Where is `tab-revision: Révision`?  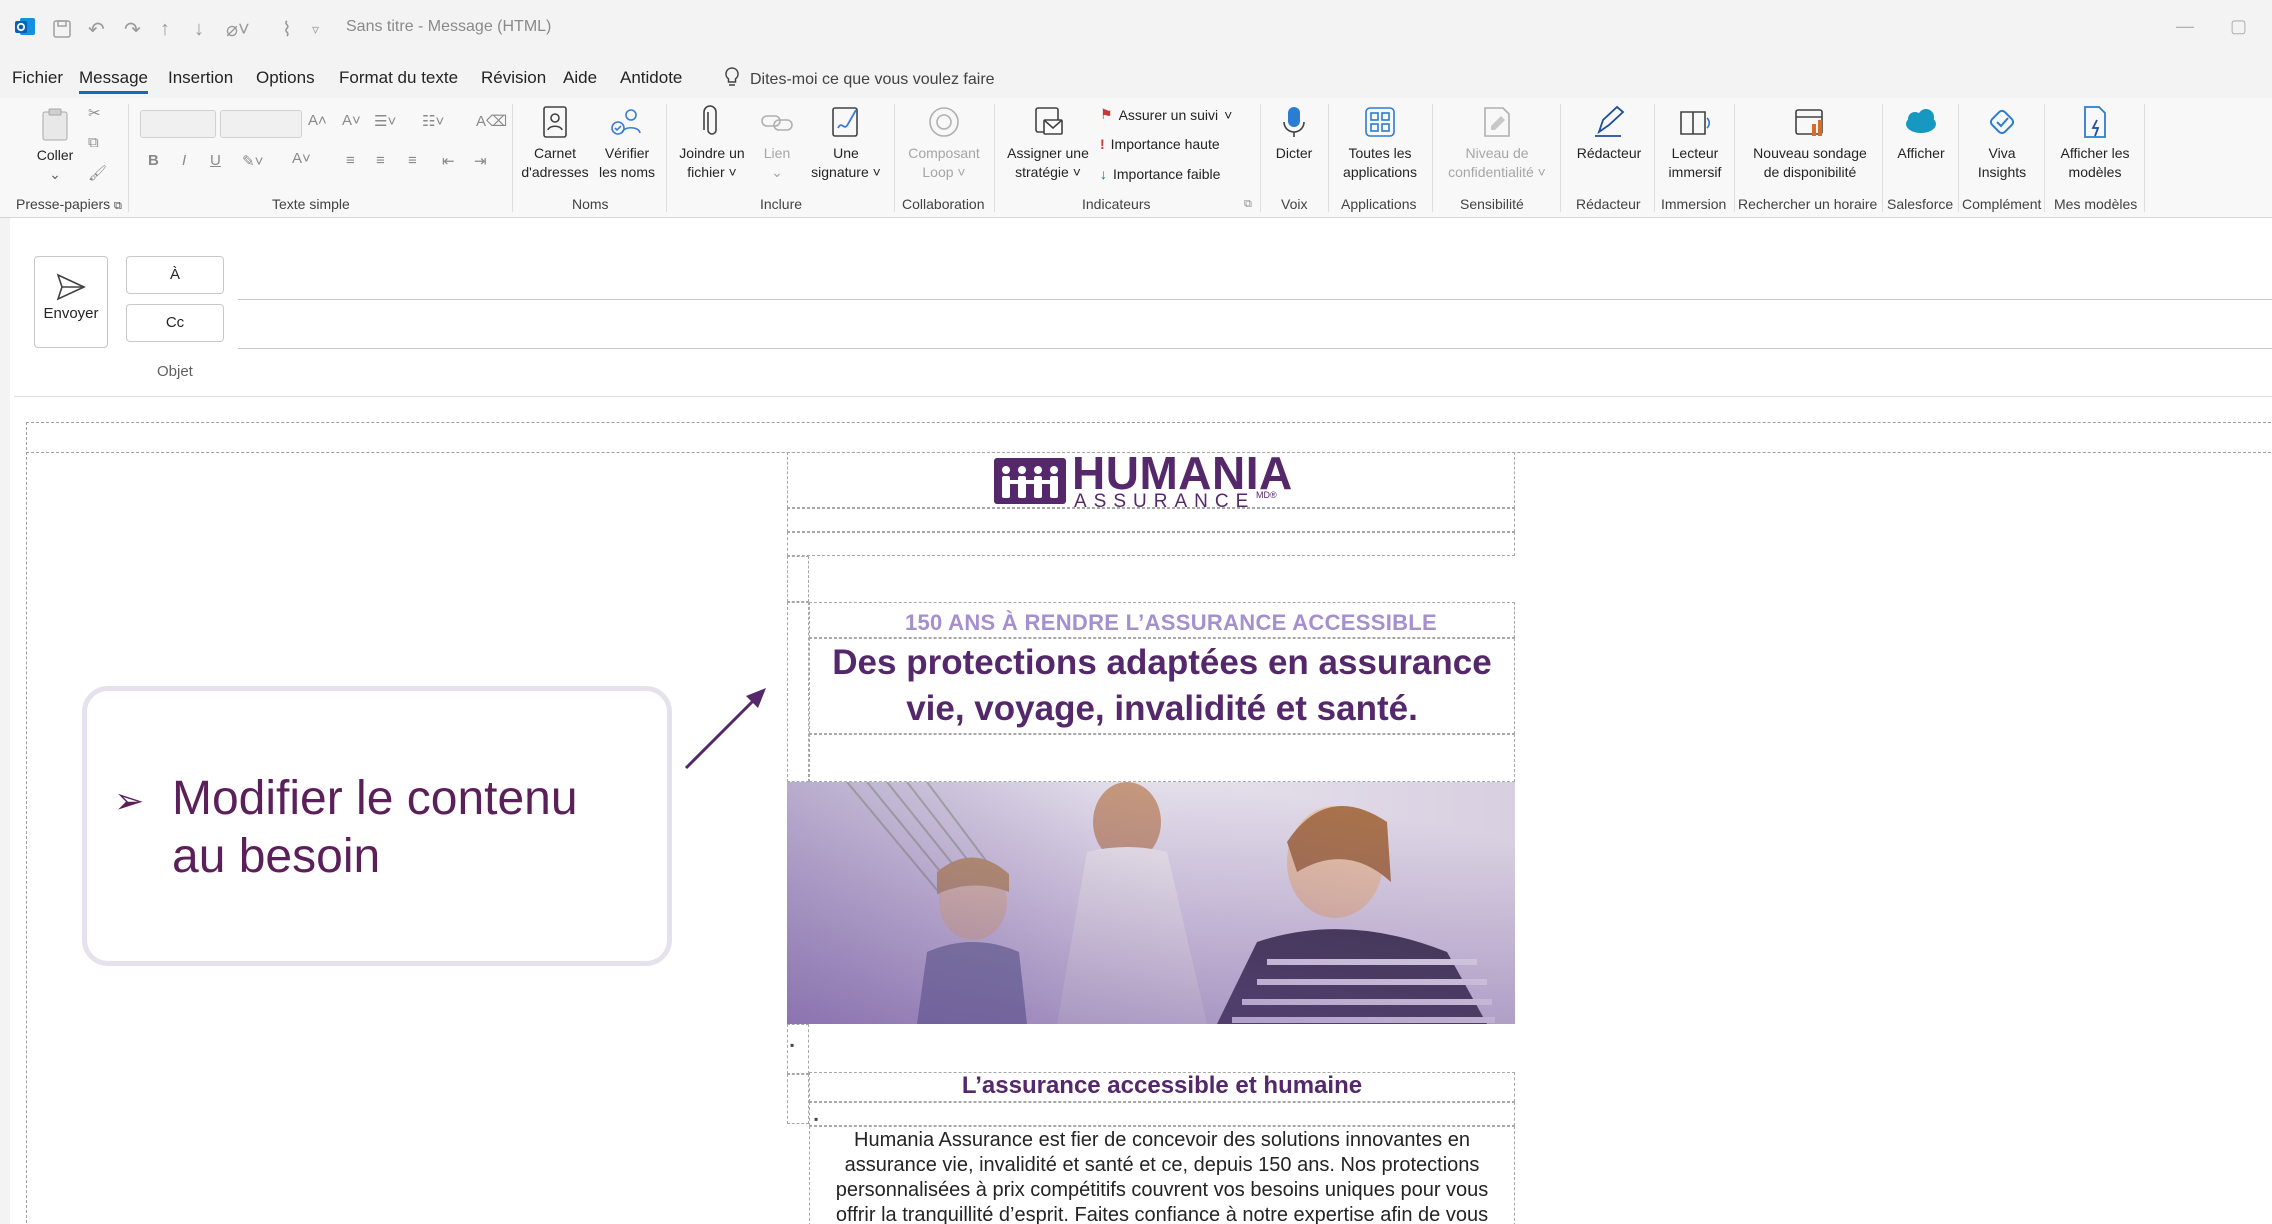
tab-revision: Révision is located at coordinates (513, 78).